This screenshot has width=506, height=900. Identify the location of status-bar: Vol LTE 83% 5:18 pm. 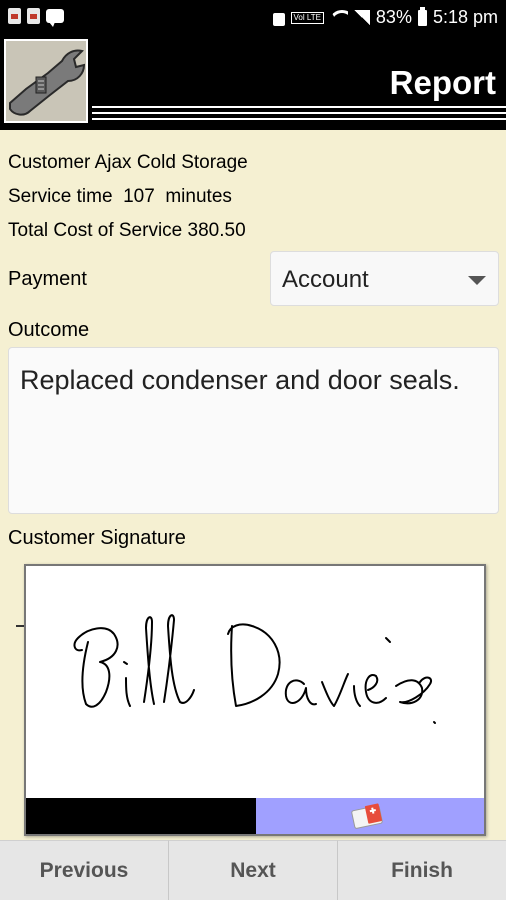
(253, 17).